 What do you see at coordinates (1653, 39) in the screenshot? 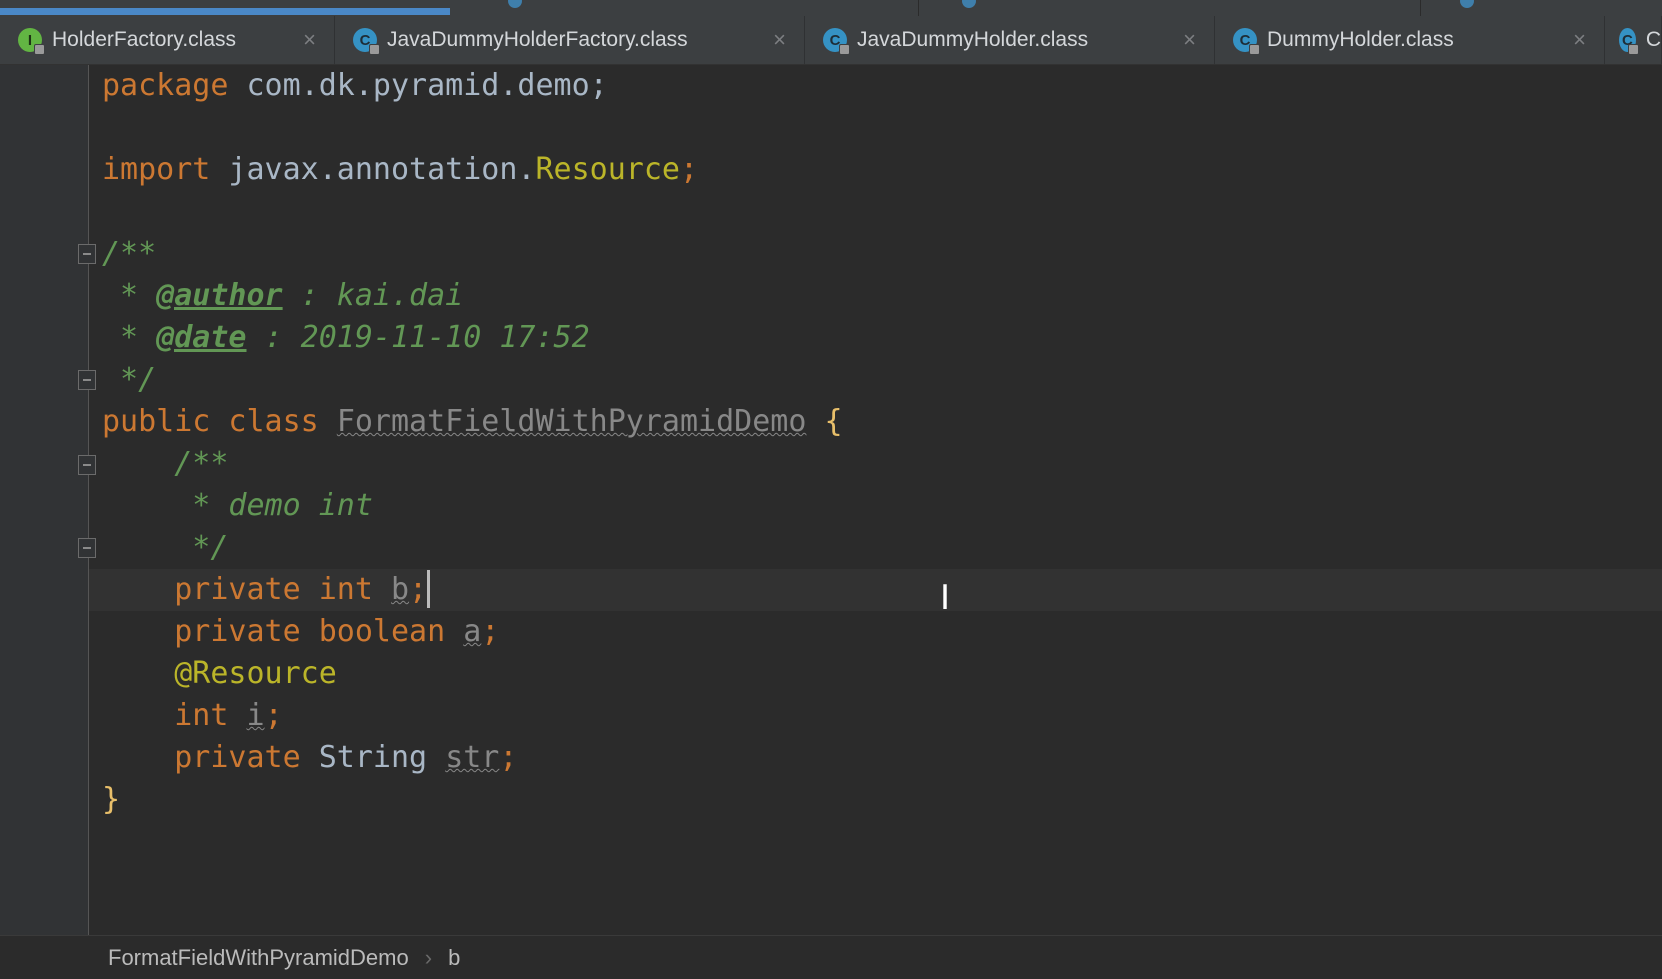
I see `tab-label: C` at bounding box center [1653, 39].